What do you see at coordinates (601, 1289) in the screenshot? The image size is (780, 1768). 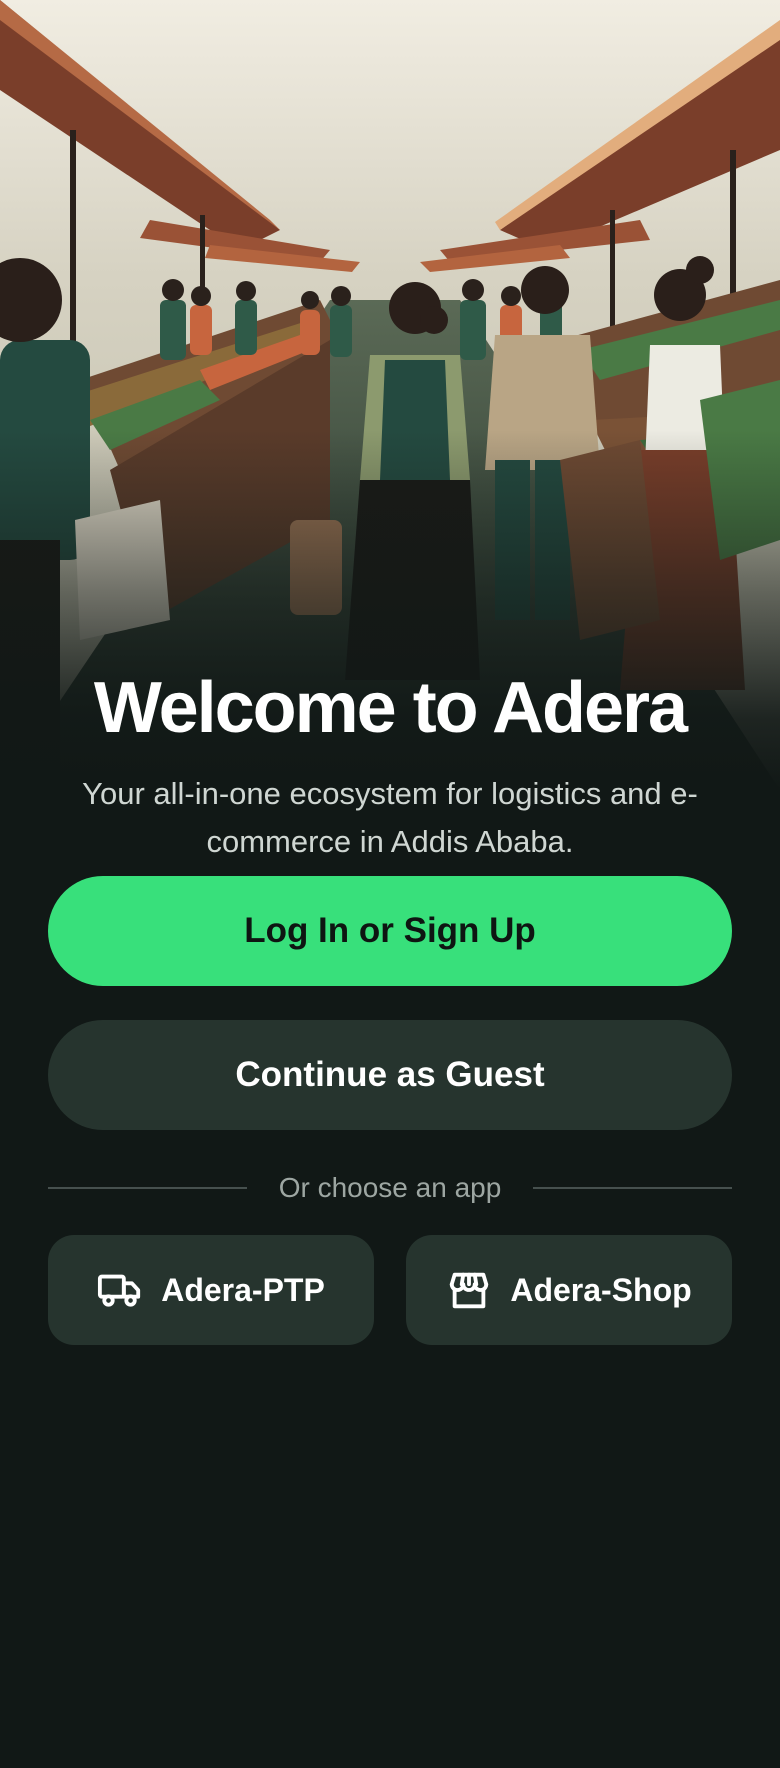 I see `adera-shop-label: Adera-Shop` at bounding box center [601, 1289].